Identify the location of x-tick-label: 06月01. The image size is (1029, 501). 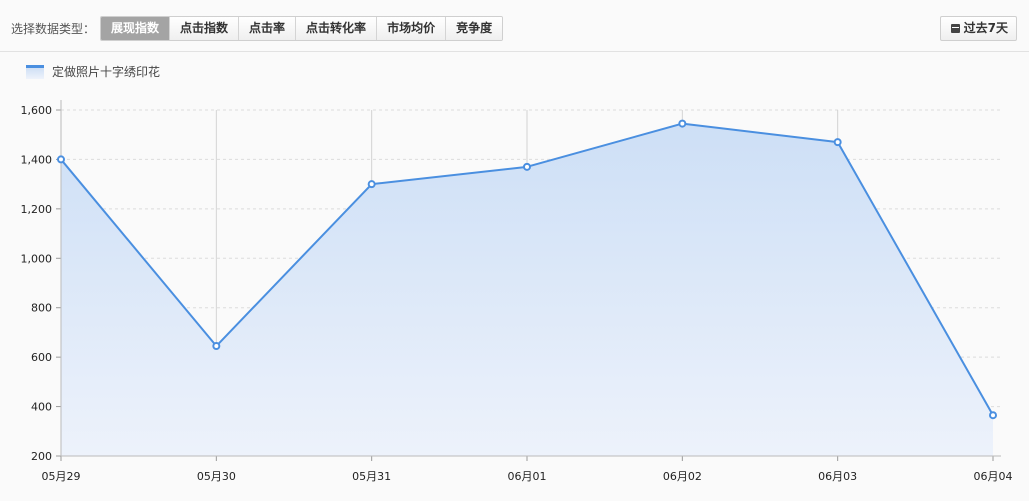
(527, 476).